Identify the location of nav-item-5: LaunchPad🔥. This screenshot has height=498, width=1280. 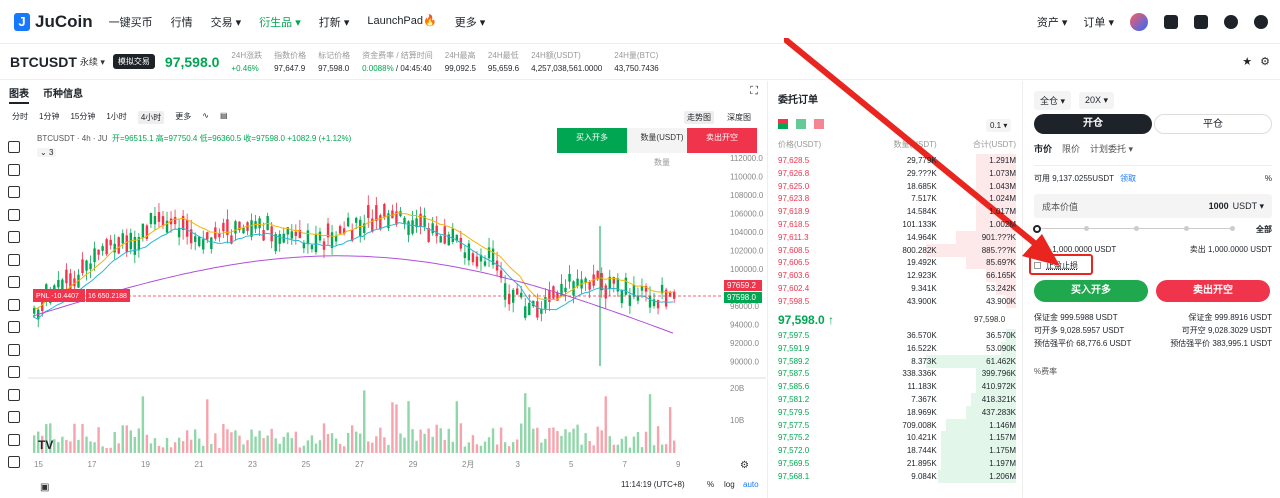
(401, 22).